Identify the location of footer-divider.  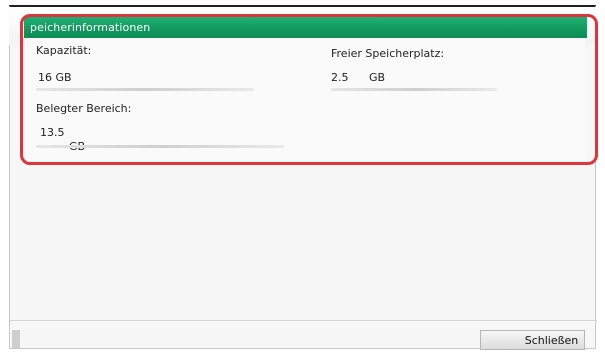
(303, 320).